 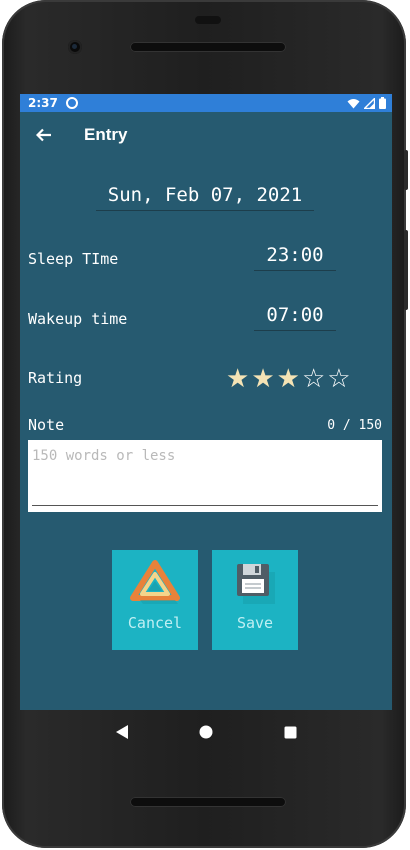 I want to click on front-camera, so click(x=75, y=47).